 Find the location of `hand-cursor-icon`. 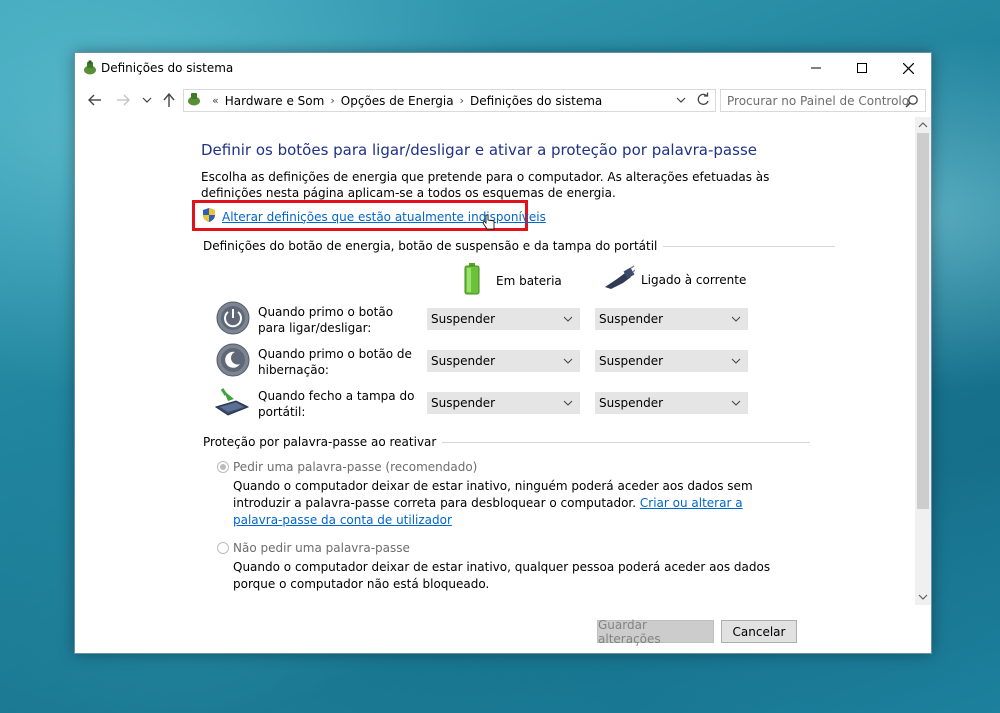

hand-cursor-icon is located at coordinates (489, 223).